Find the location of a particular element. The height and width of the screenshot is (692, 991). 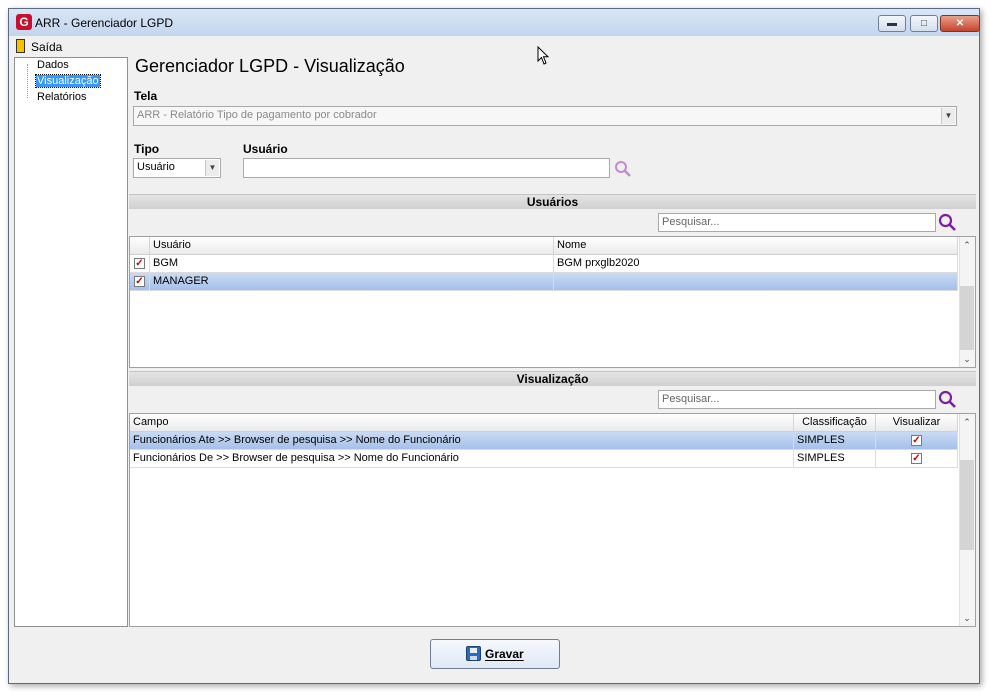

exit-door-icon is located at coordinates (20, 46).